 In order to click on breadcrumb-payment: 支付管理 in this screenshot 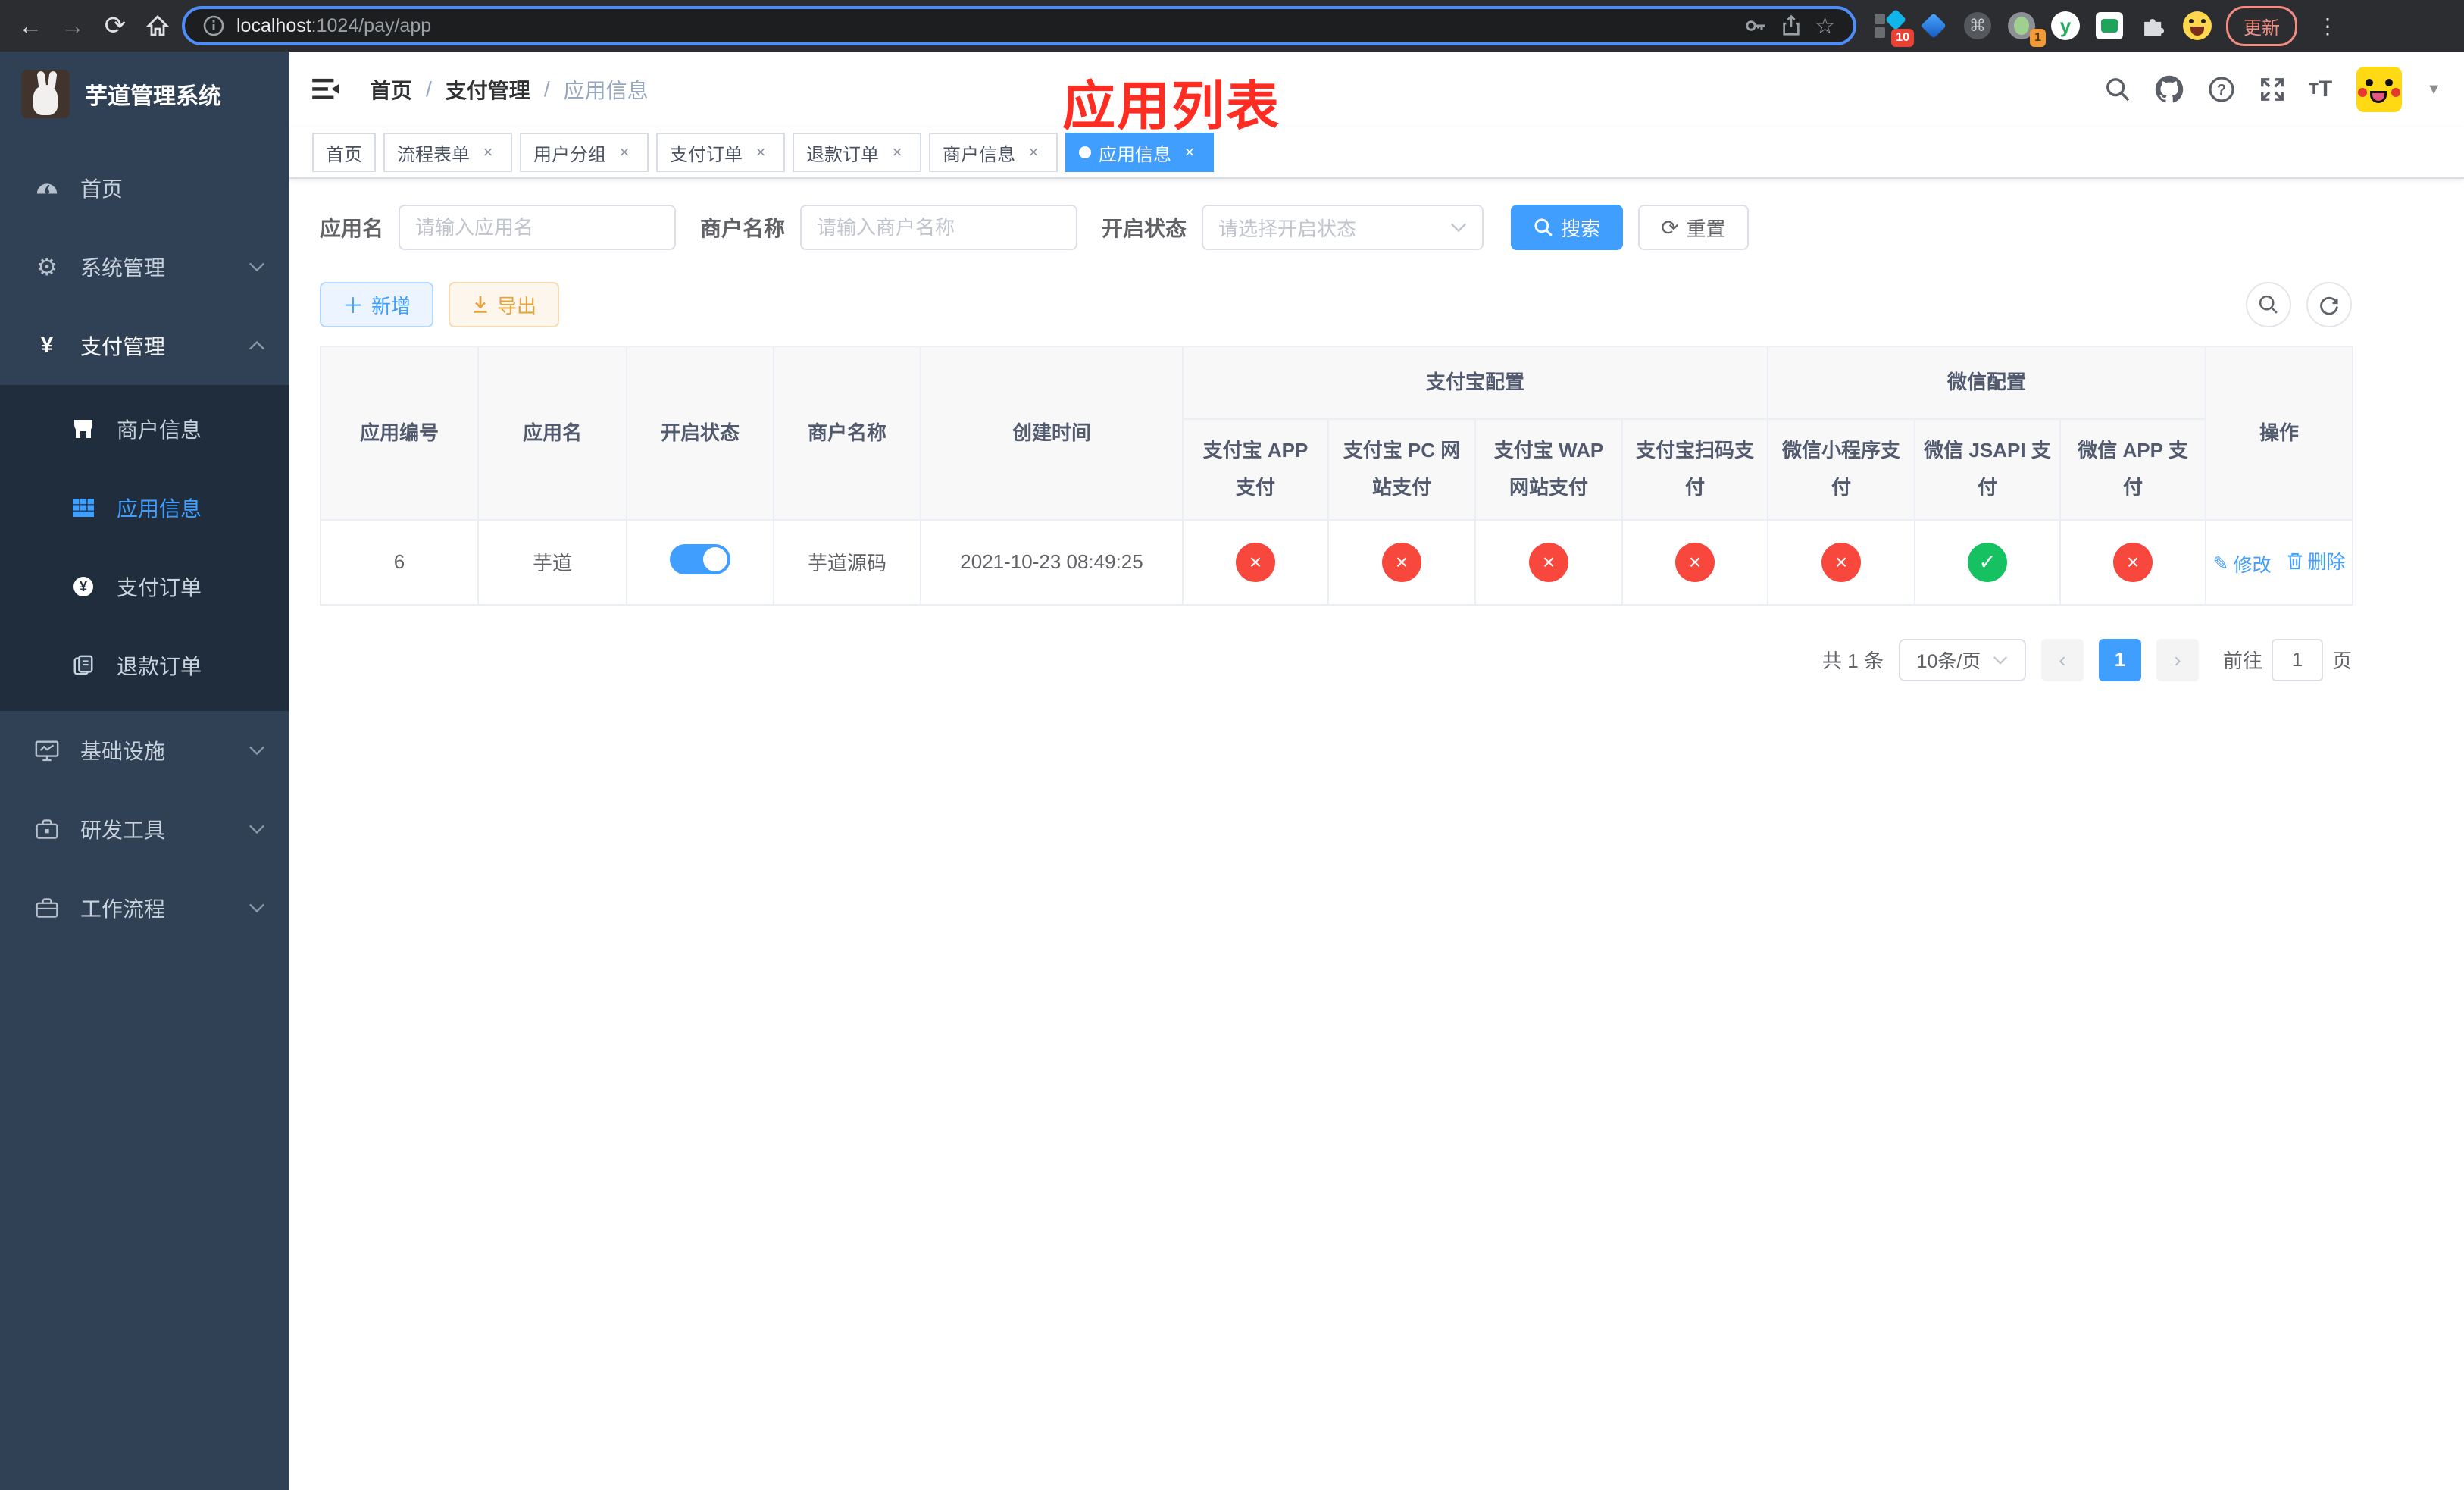, I will do `click(488, 89)`.